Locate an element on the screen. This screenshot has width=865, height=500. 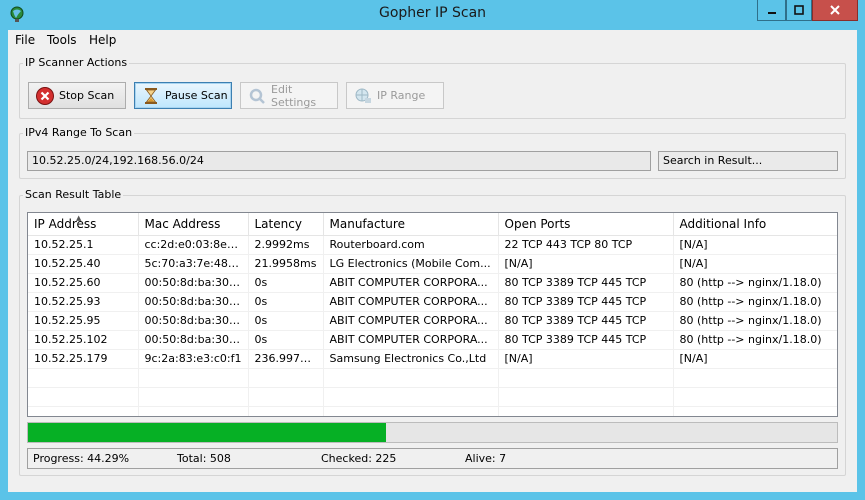
edit-settings-label: Edit Settings is located at coordinates (294, 95).